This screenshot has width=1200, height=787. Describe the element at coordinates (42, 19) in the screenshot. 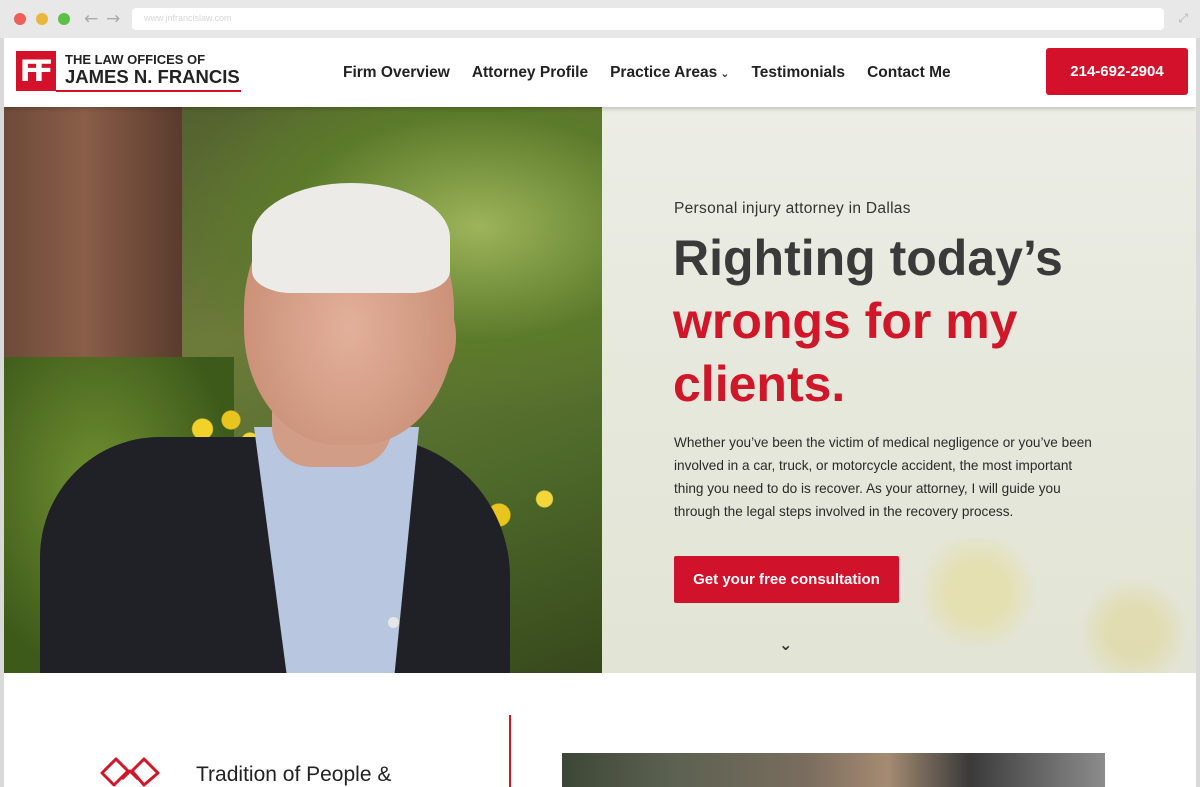

I see `window-minimize-button` at that location.